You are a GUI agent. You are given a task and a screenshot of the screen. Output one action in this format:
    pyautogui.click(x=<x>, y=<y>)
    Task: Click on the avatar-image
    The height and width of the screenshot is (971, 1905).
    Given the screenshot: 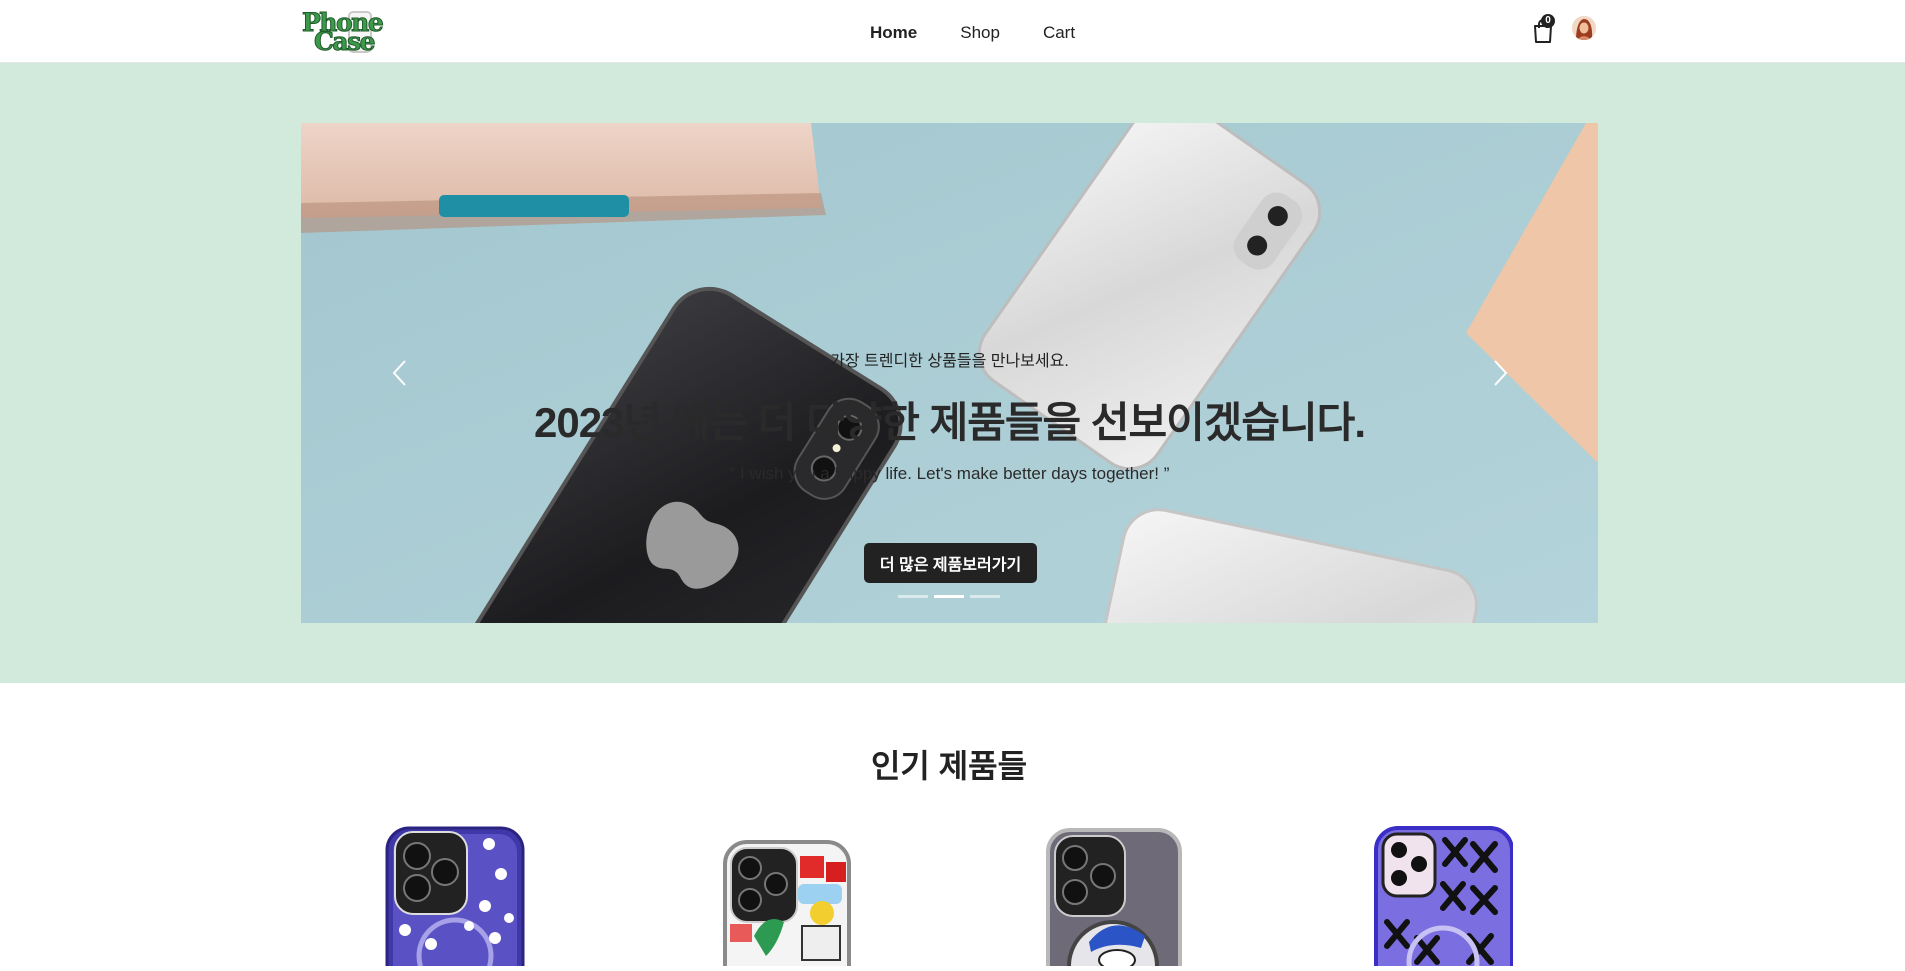 What is the action you would take?
    pyautogui.click(x=1584, y=28)
    